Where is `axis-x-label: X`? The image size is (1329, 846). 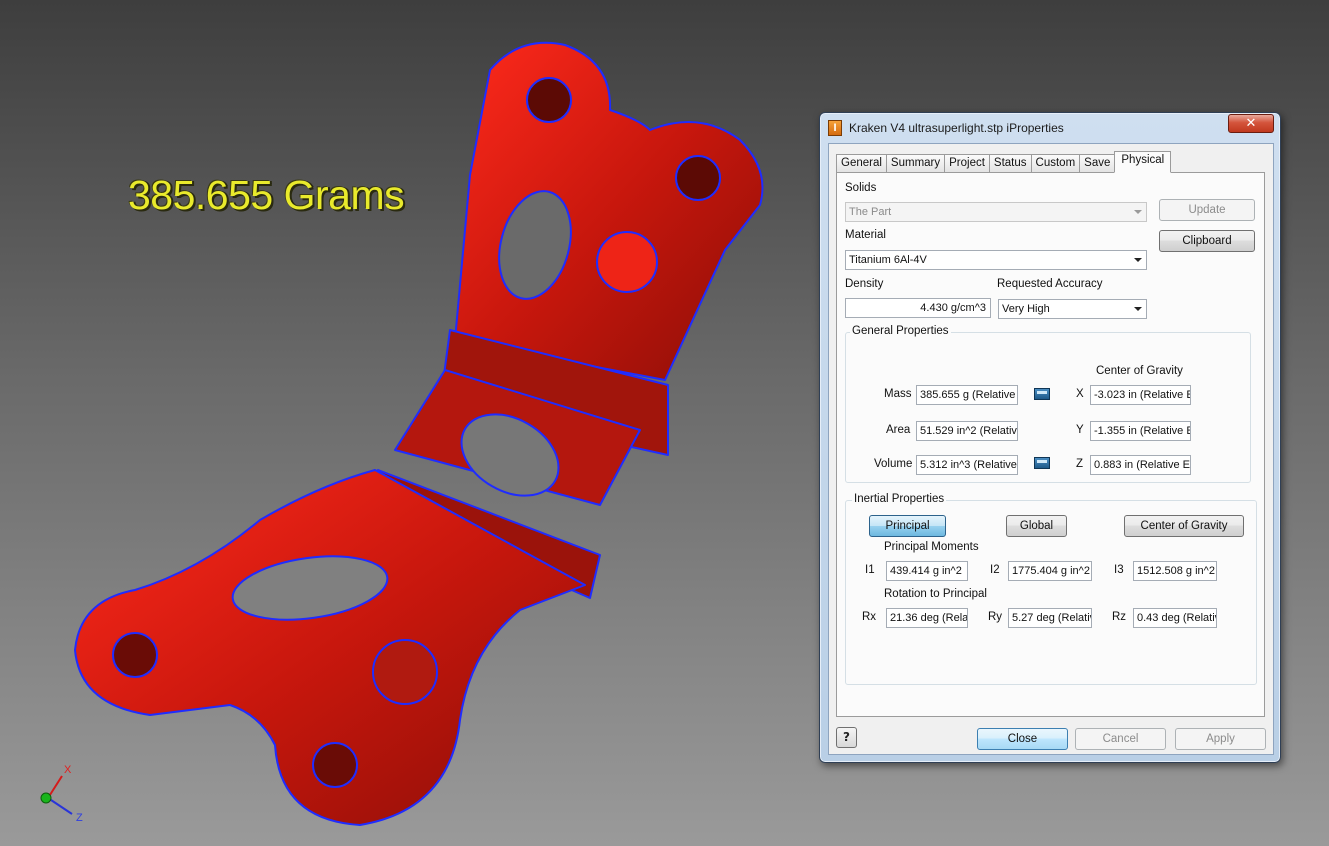
axis-x-label: X is located at coordinates (68, 770).